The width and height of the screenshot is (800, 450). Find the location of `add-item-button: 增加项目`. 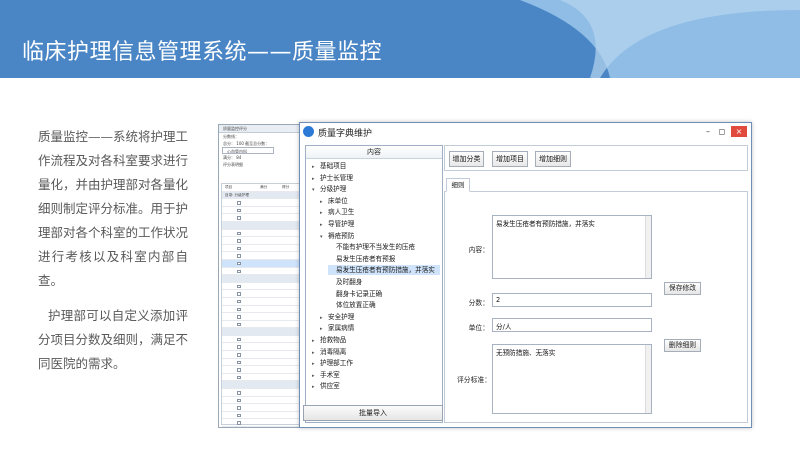

add-item-button: 增加项目 is located at coordinates (510, 159).